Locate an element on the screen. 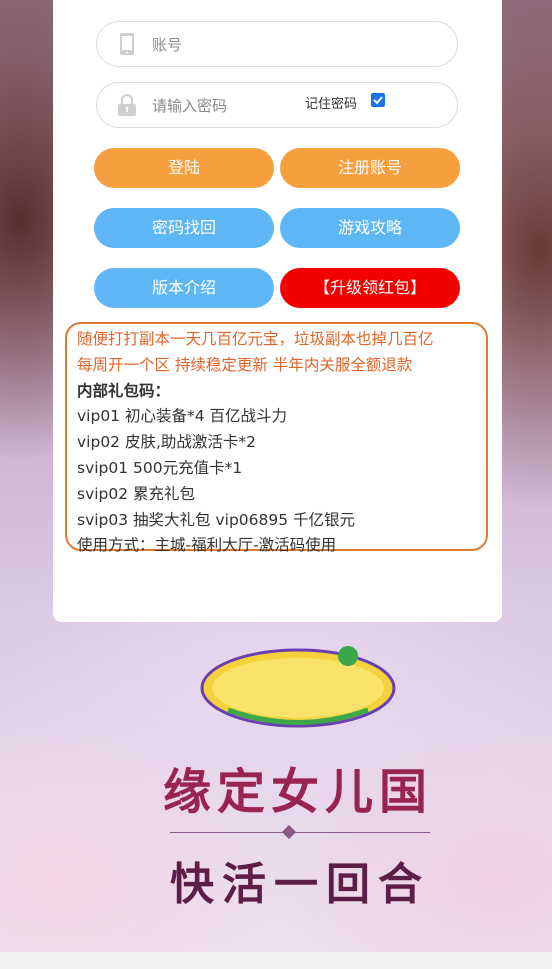 The image size is (552, 969). gift-code-line: svip02 累充礼包 is located at coordinates (136, 493).